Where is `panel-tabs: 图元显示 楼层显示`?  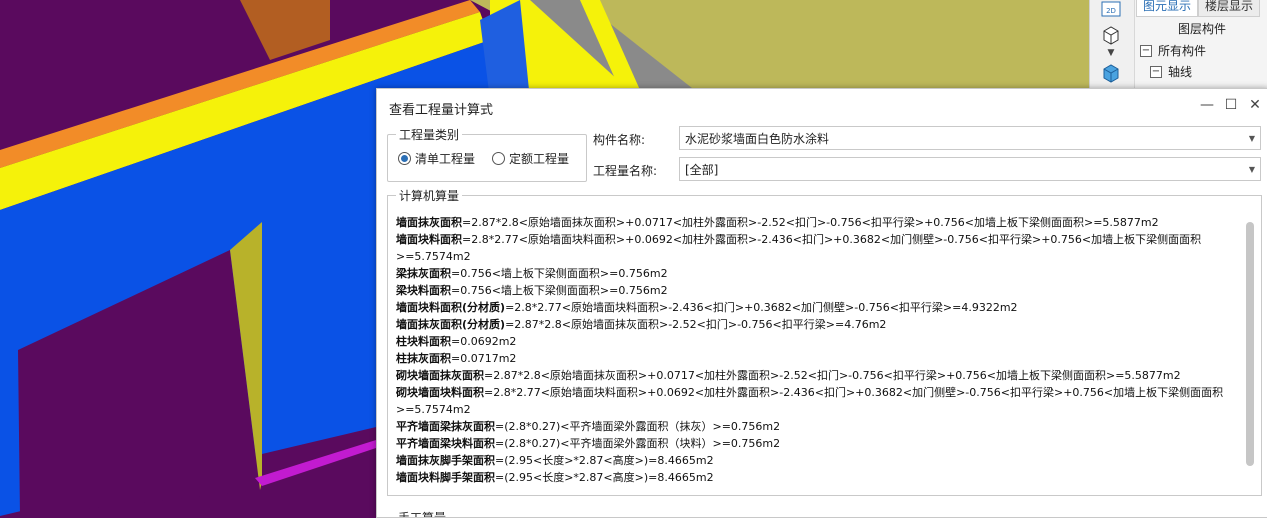
panel-tabs: 图元显示 楼层显示 is located at coordinates (1201, 8).